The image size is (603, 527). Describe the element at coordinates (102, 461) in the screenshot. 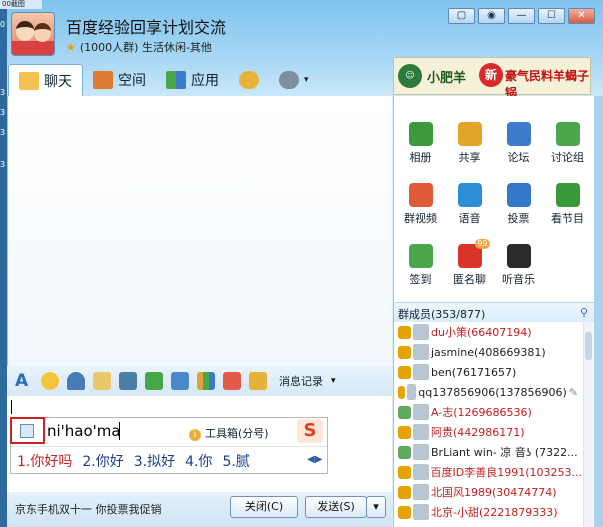

I see `candidate-2: 2.你好` at that location.